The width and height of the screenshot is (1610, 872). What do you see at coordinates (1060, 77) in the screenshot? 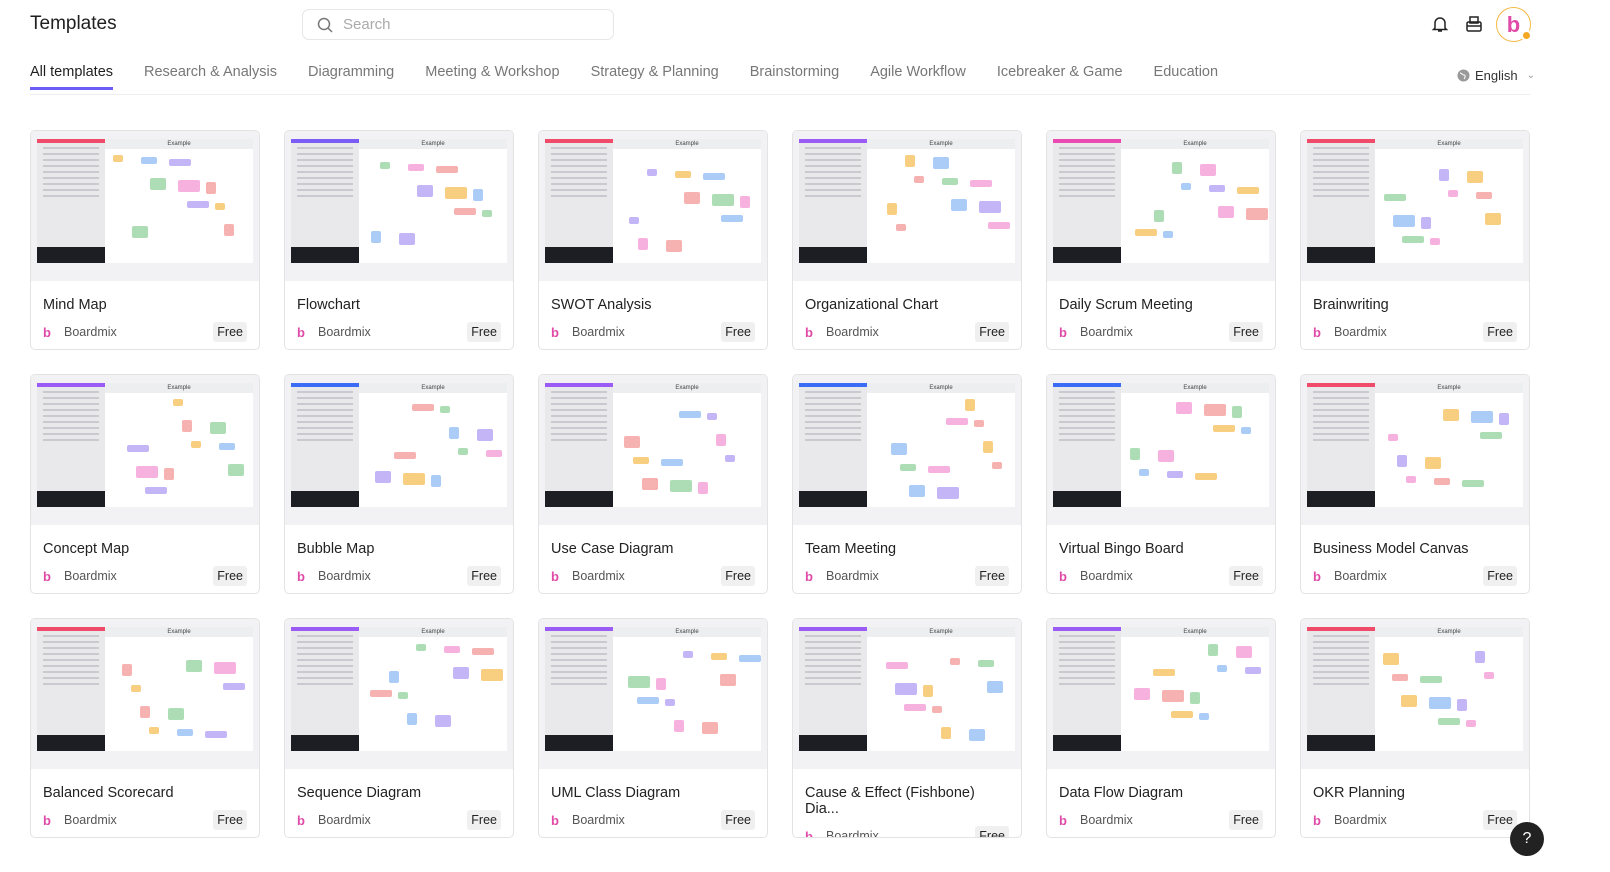
I see `tab-icebreaker-game: Icebreaker & Game` at bounding box center [1060, 77].